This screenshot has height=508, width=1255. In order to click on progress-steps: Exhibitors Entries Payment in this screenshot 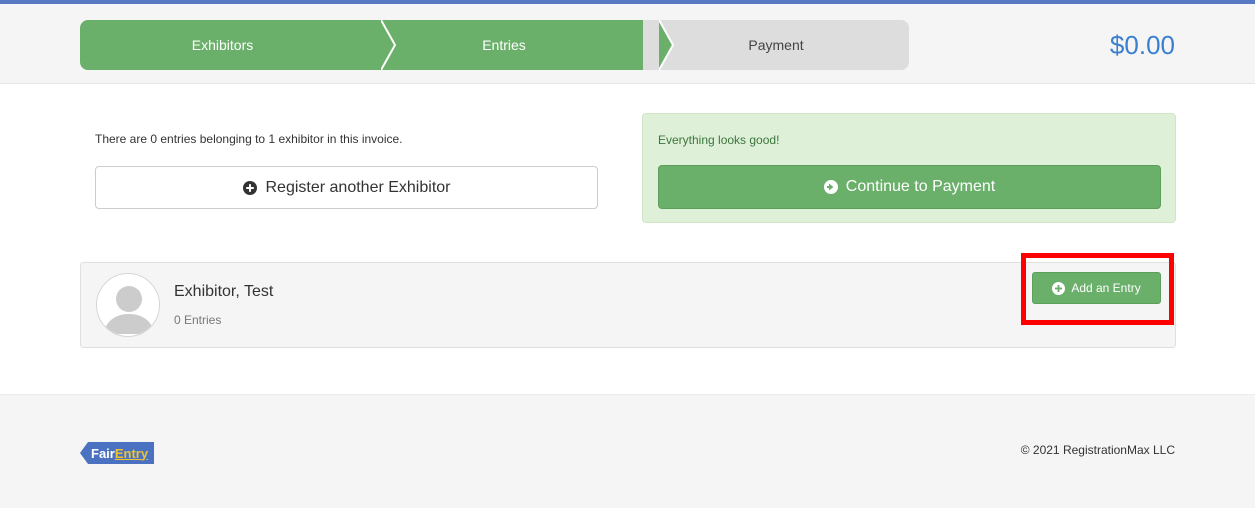, I will do `click(494, 45)`.